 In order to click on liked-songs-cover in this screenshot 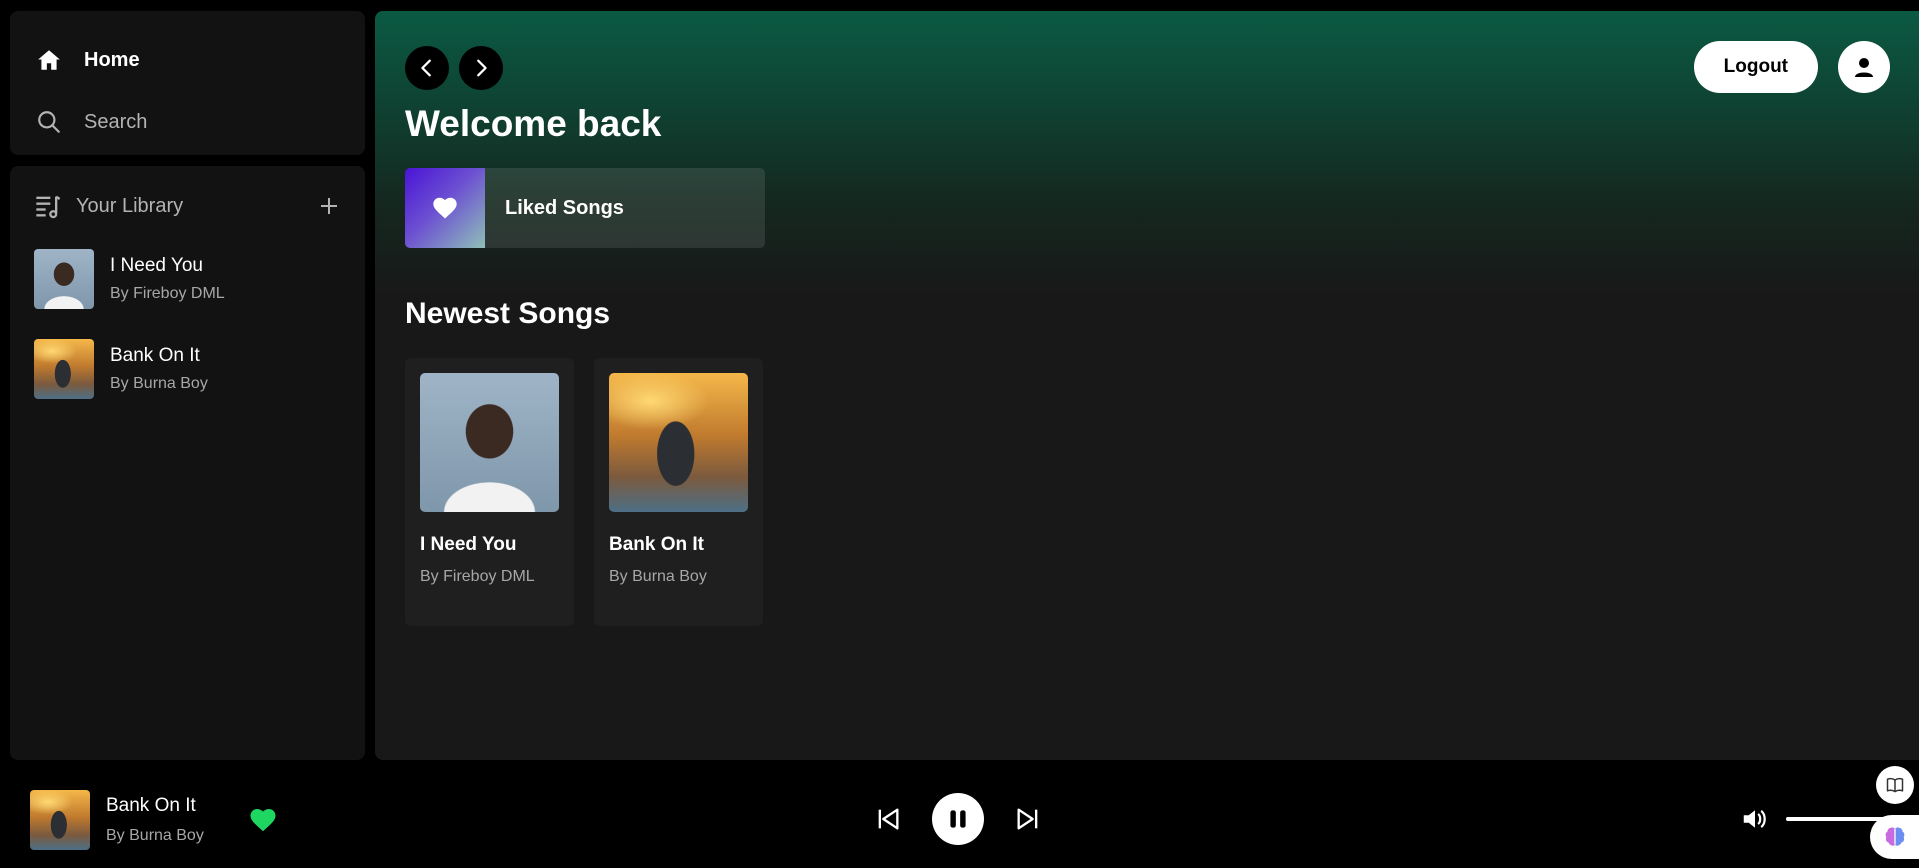, I will do `click(445, 208)`.